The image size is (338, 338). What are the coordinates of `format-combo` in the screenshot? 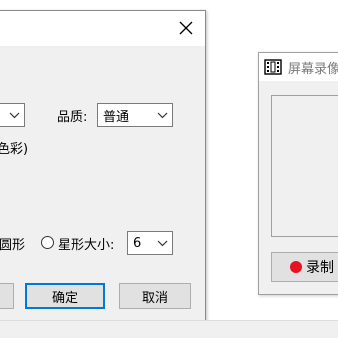 It's located at (12, 115).